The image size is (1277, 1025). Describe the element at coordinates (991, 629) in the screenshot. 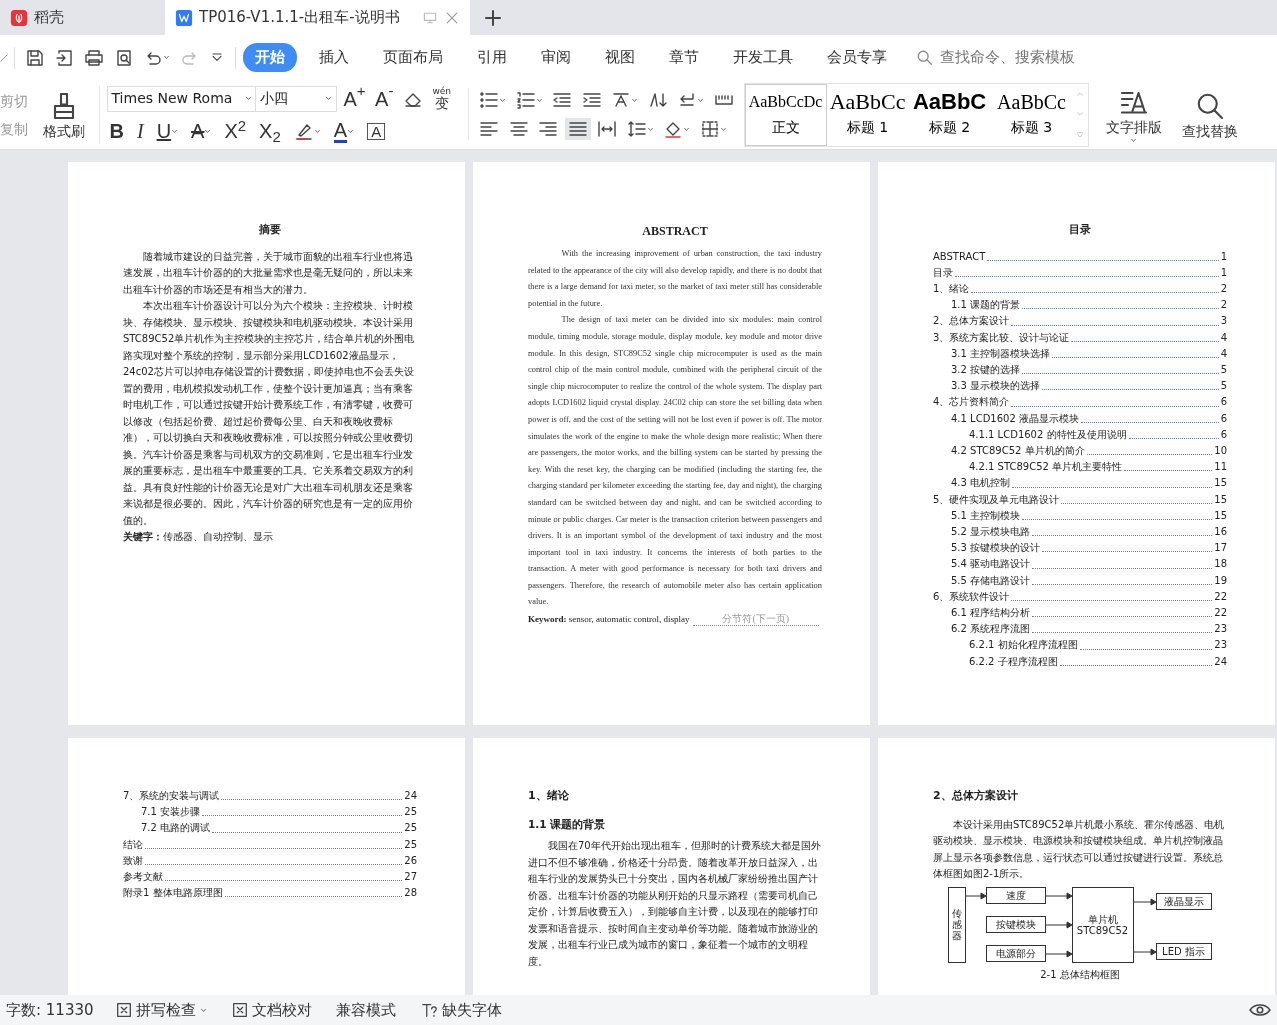

I see `toc-entry-title: 6.2 系统程序流图` at that location.